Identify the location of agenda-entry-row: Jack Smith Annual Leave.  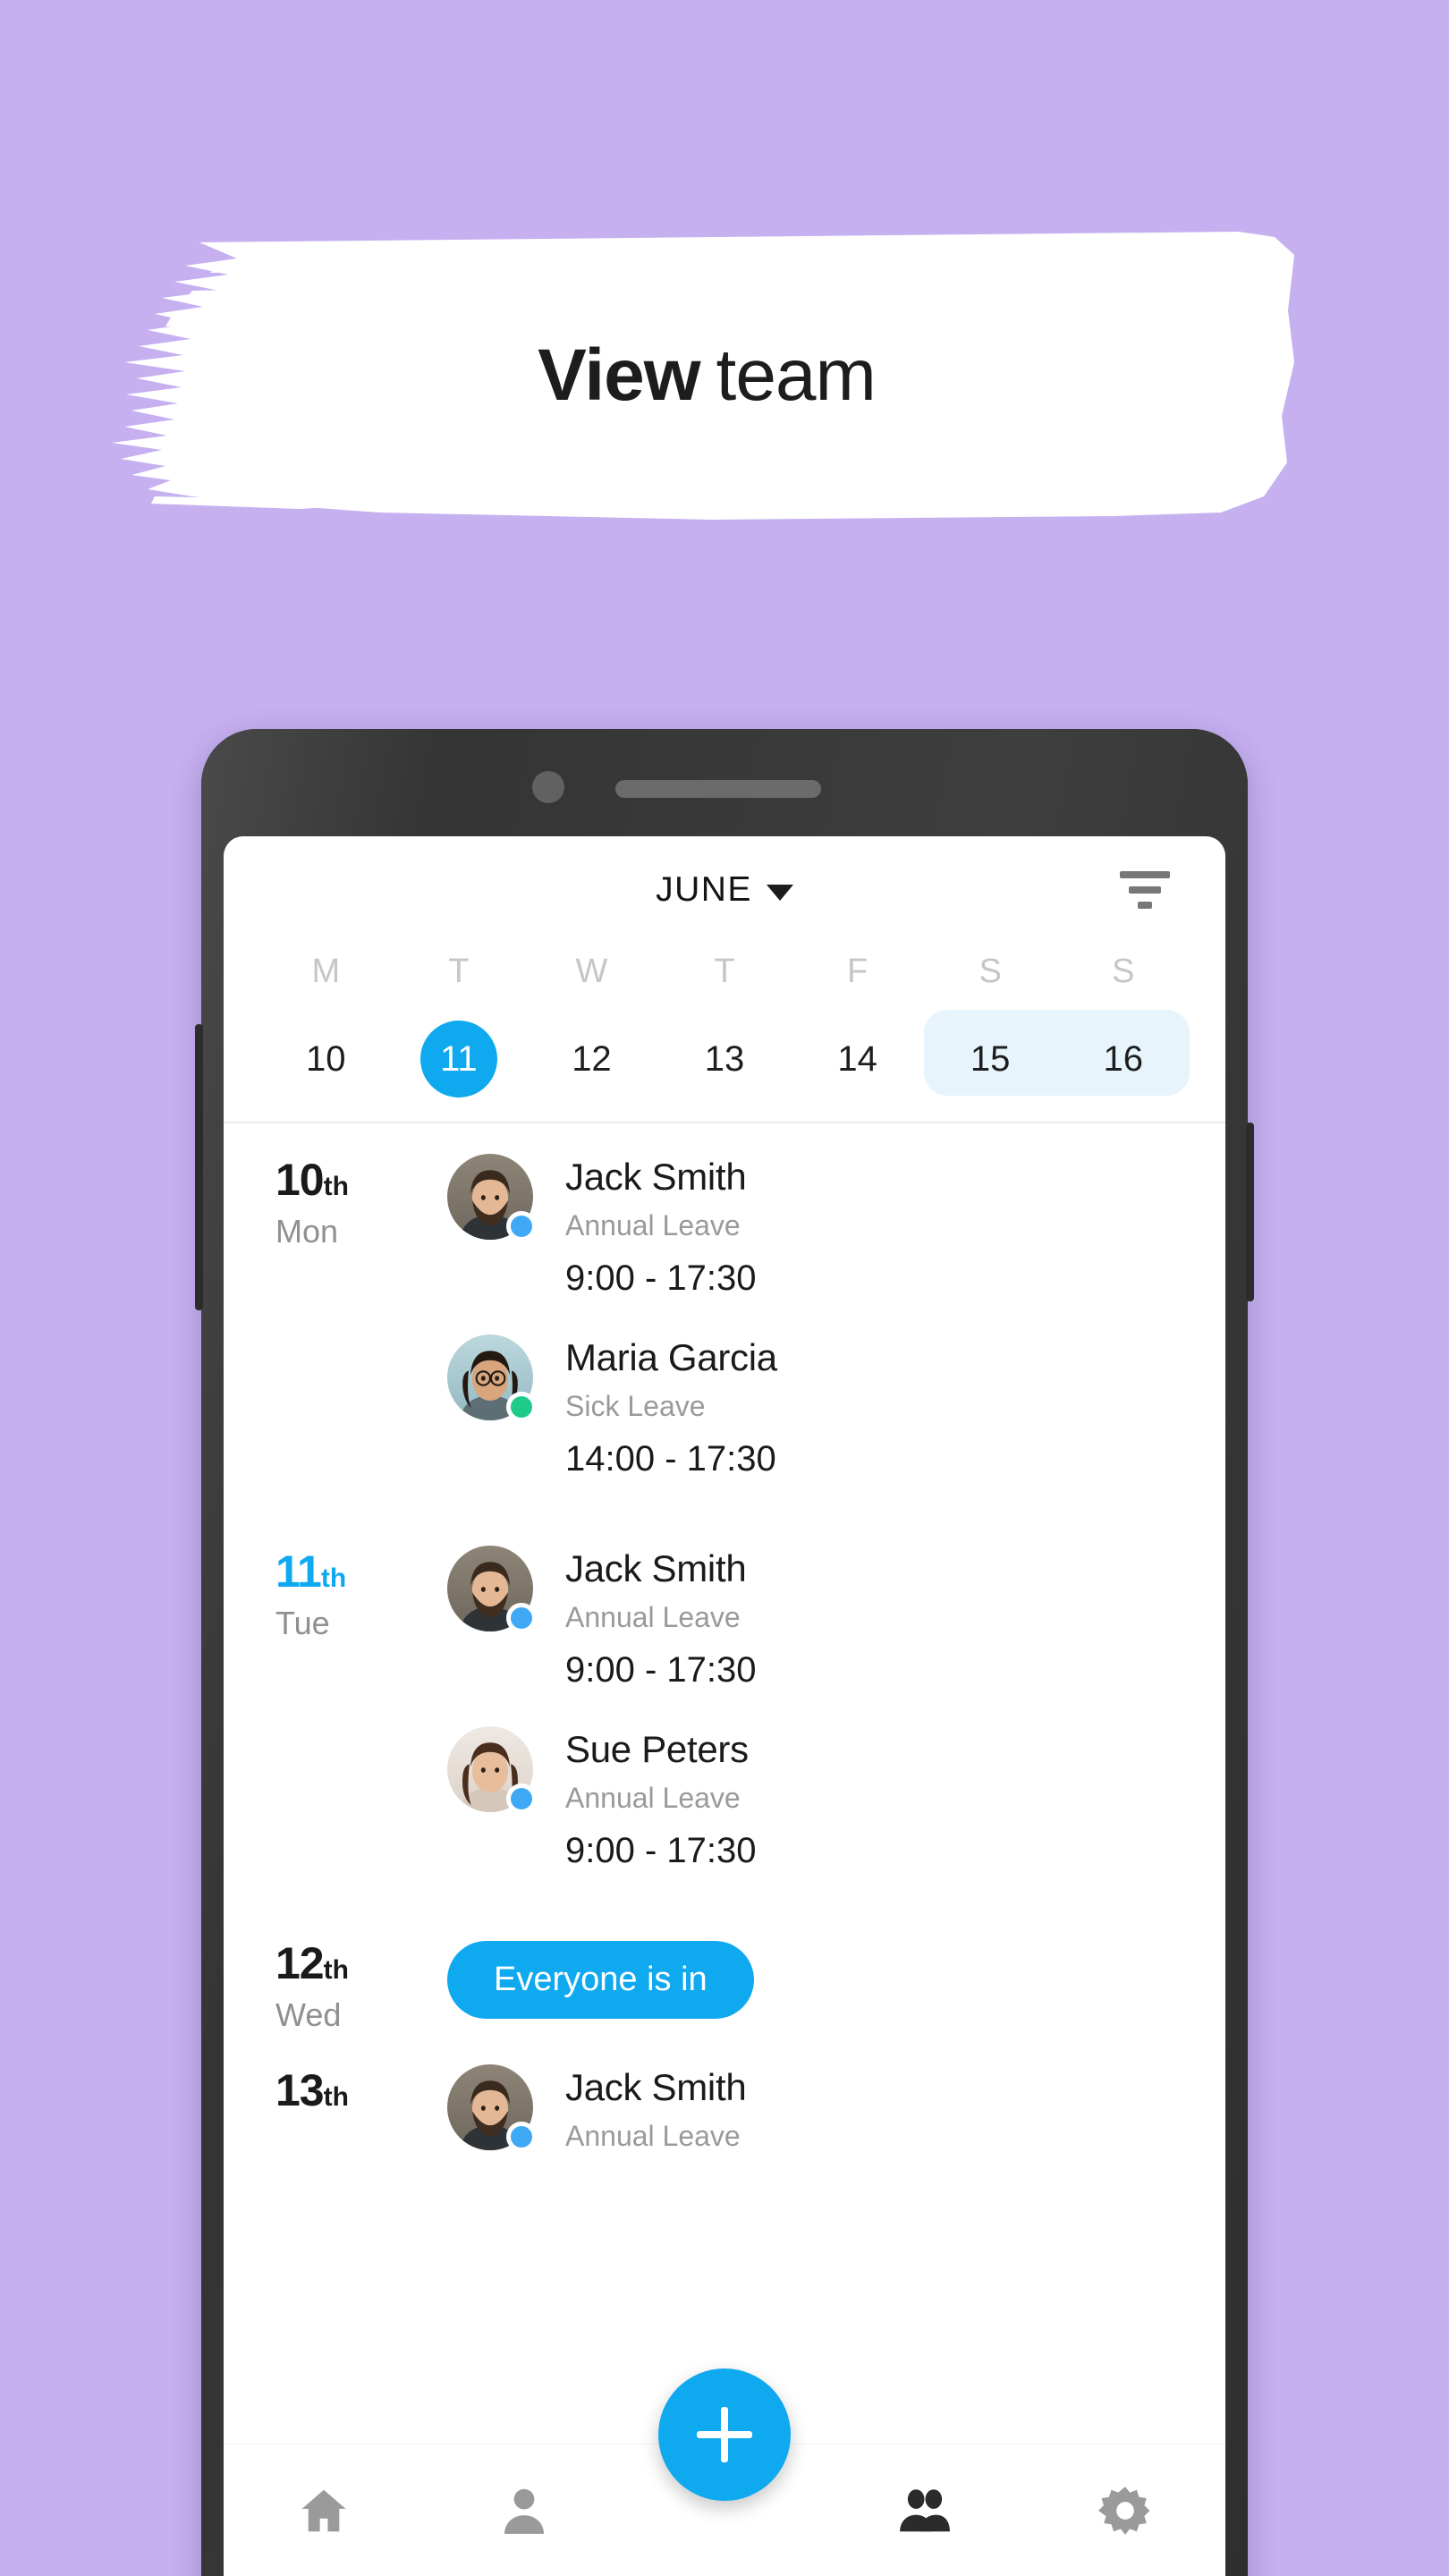
(836, 2108).